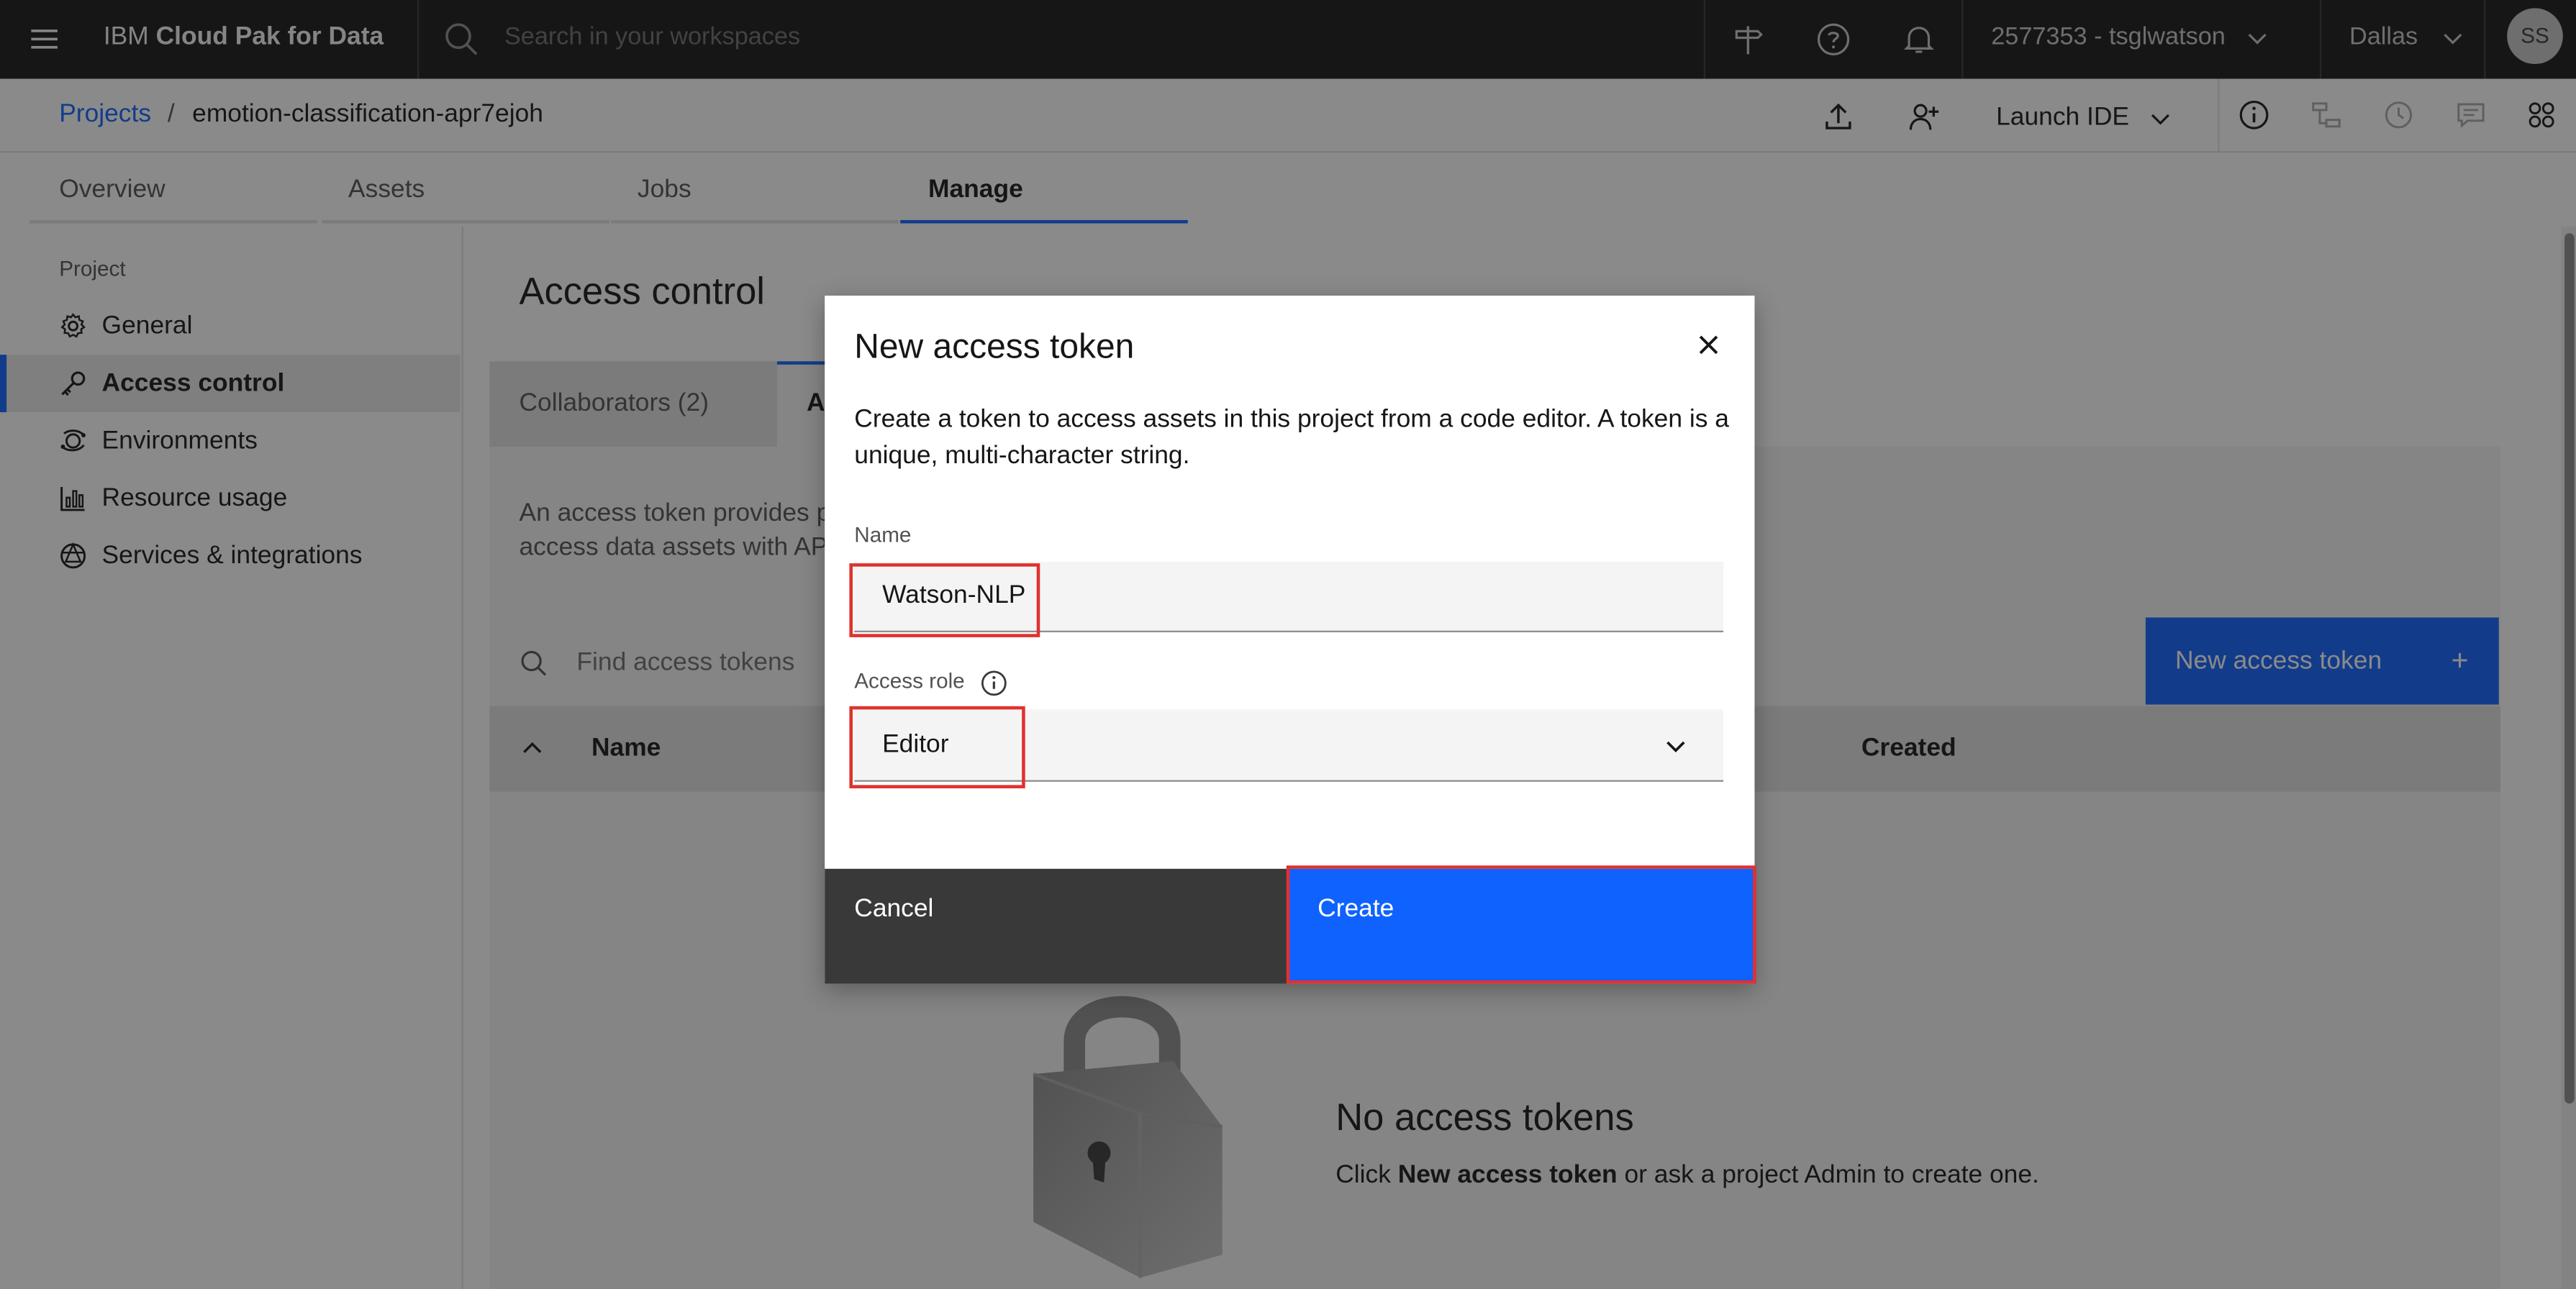 This screenshot has width=2576, height=1289. What do you see at coordinates (894, 910) in the screenshot?
I see `cancel-label: Cancel` at bounding box center [894, 910].